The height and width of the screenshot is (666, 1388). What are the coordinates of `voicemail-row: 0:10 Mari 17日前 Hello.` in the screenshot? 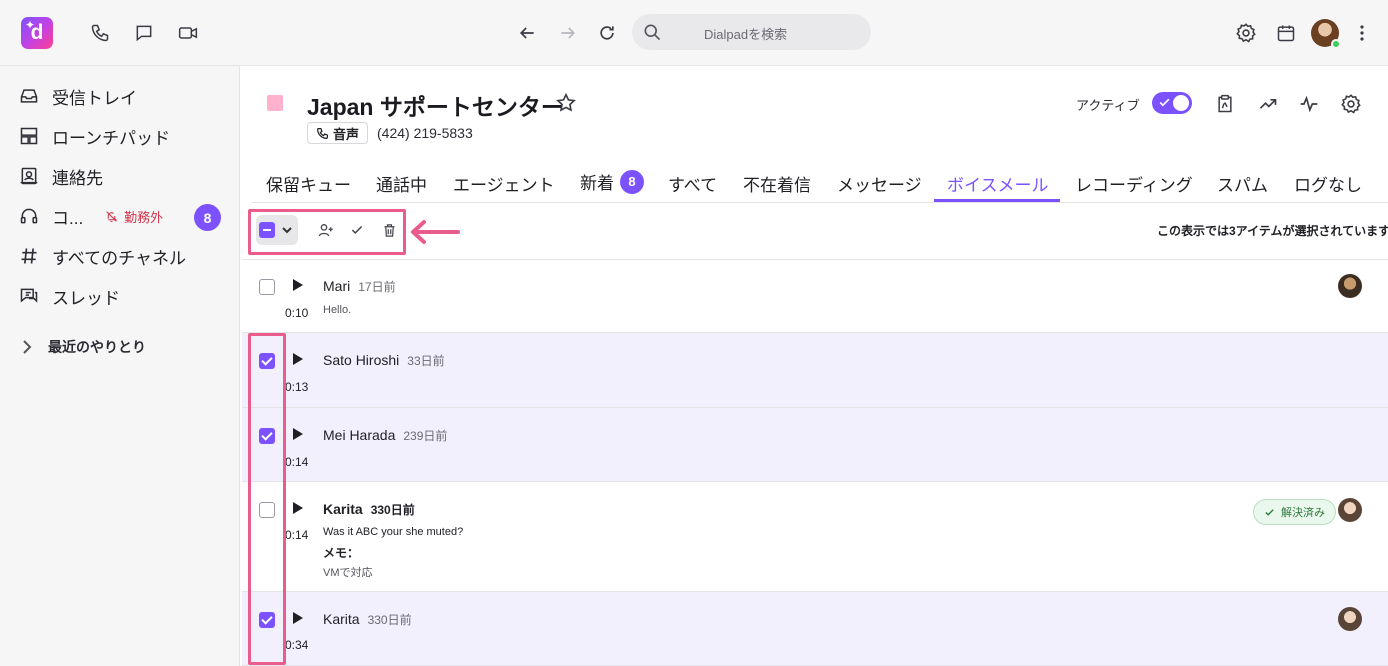 It's located at (815, 296).